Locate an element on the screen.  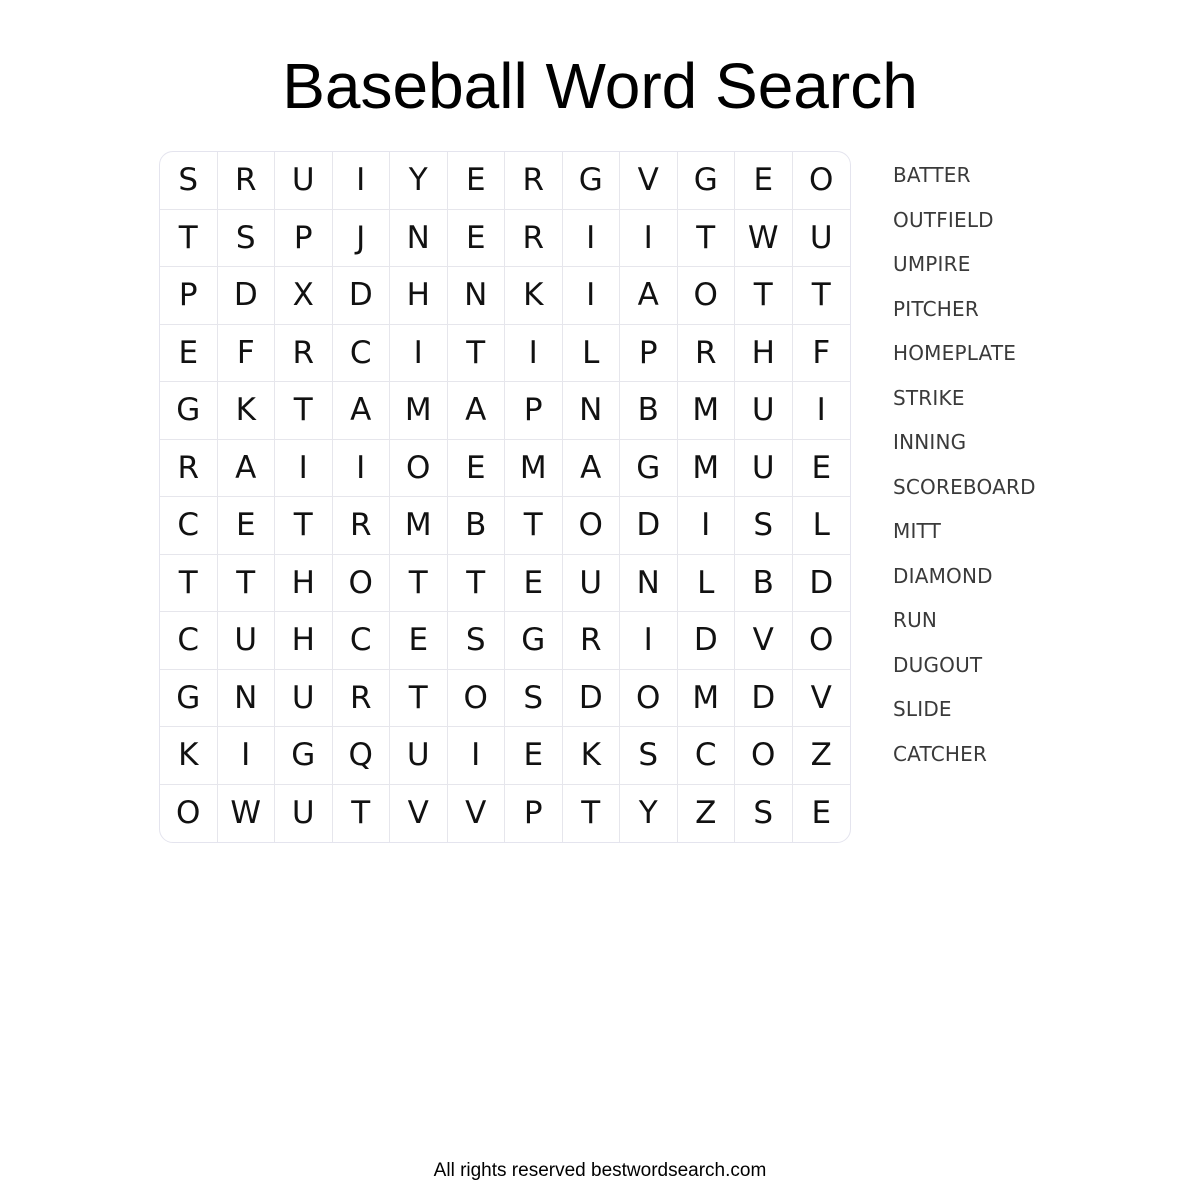
grid-cell: X is located at coordinates (304, 296).